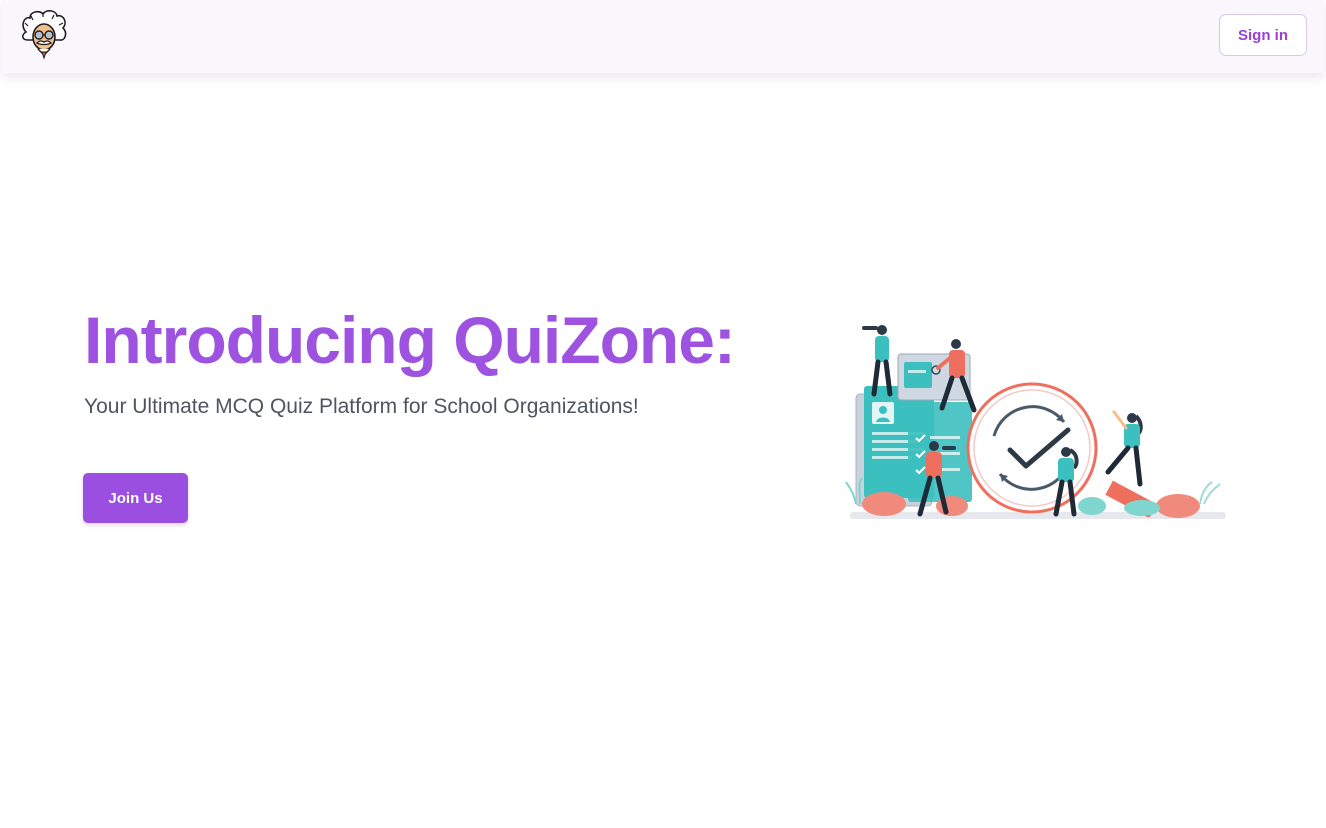 Image resolution: width=1326 pixels, height=828 pixels. What do you see at coordinates (44, 34) in the screenshot?
I see `einstein-logo-icon` at bounding box center [44, 34].